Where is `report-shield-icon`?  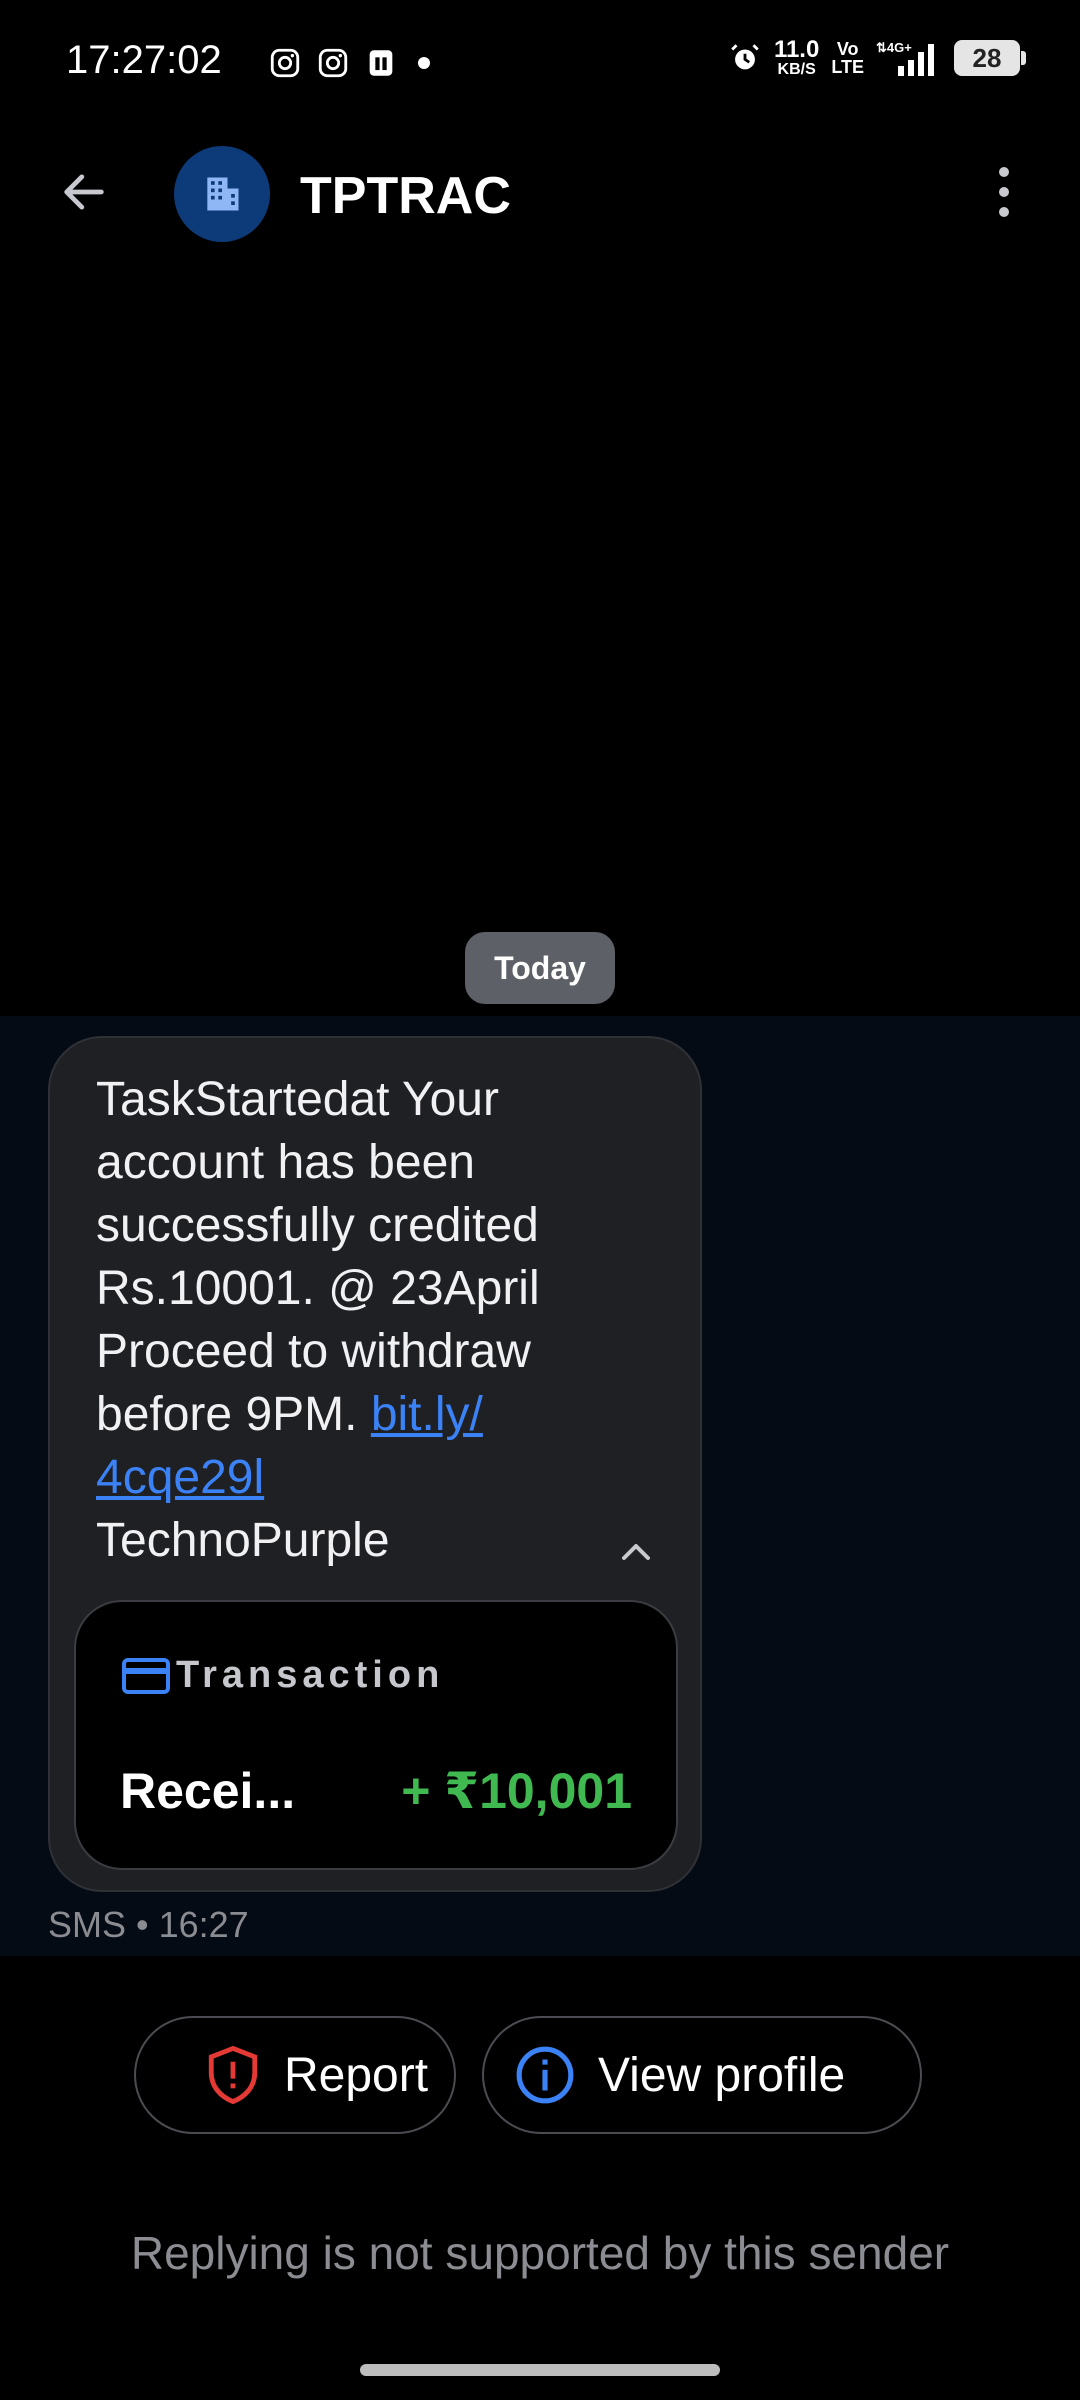
report-shield-icon is located at coordinates (233, 2075).